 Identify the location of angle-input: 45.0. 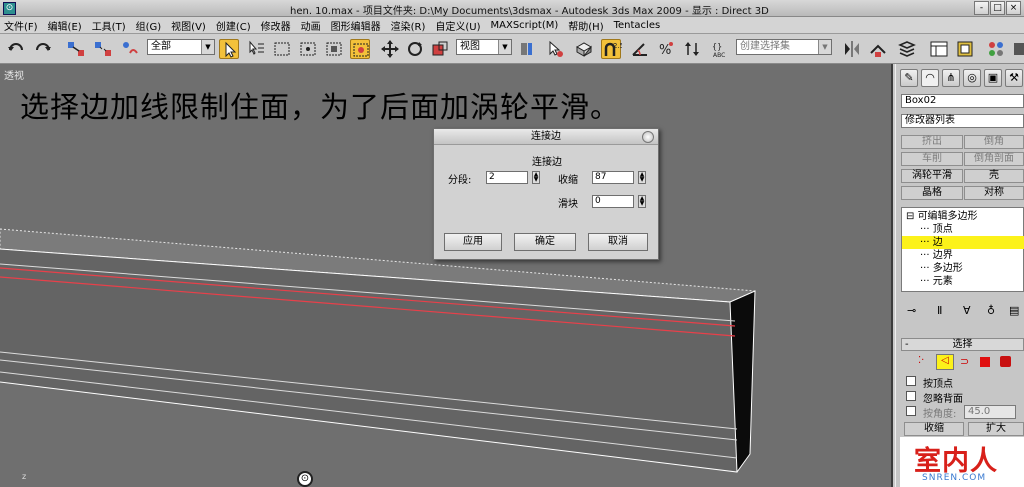
(990, 412).